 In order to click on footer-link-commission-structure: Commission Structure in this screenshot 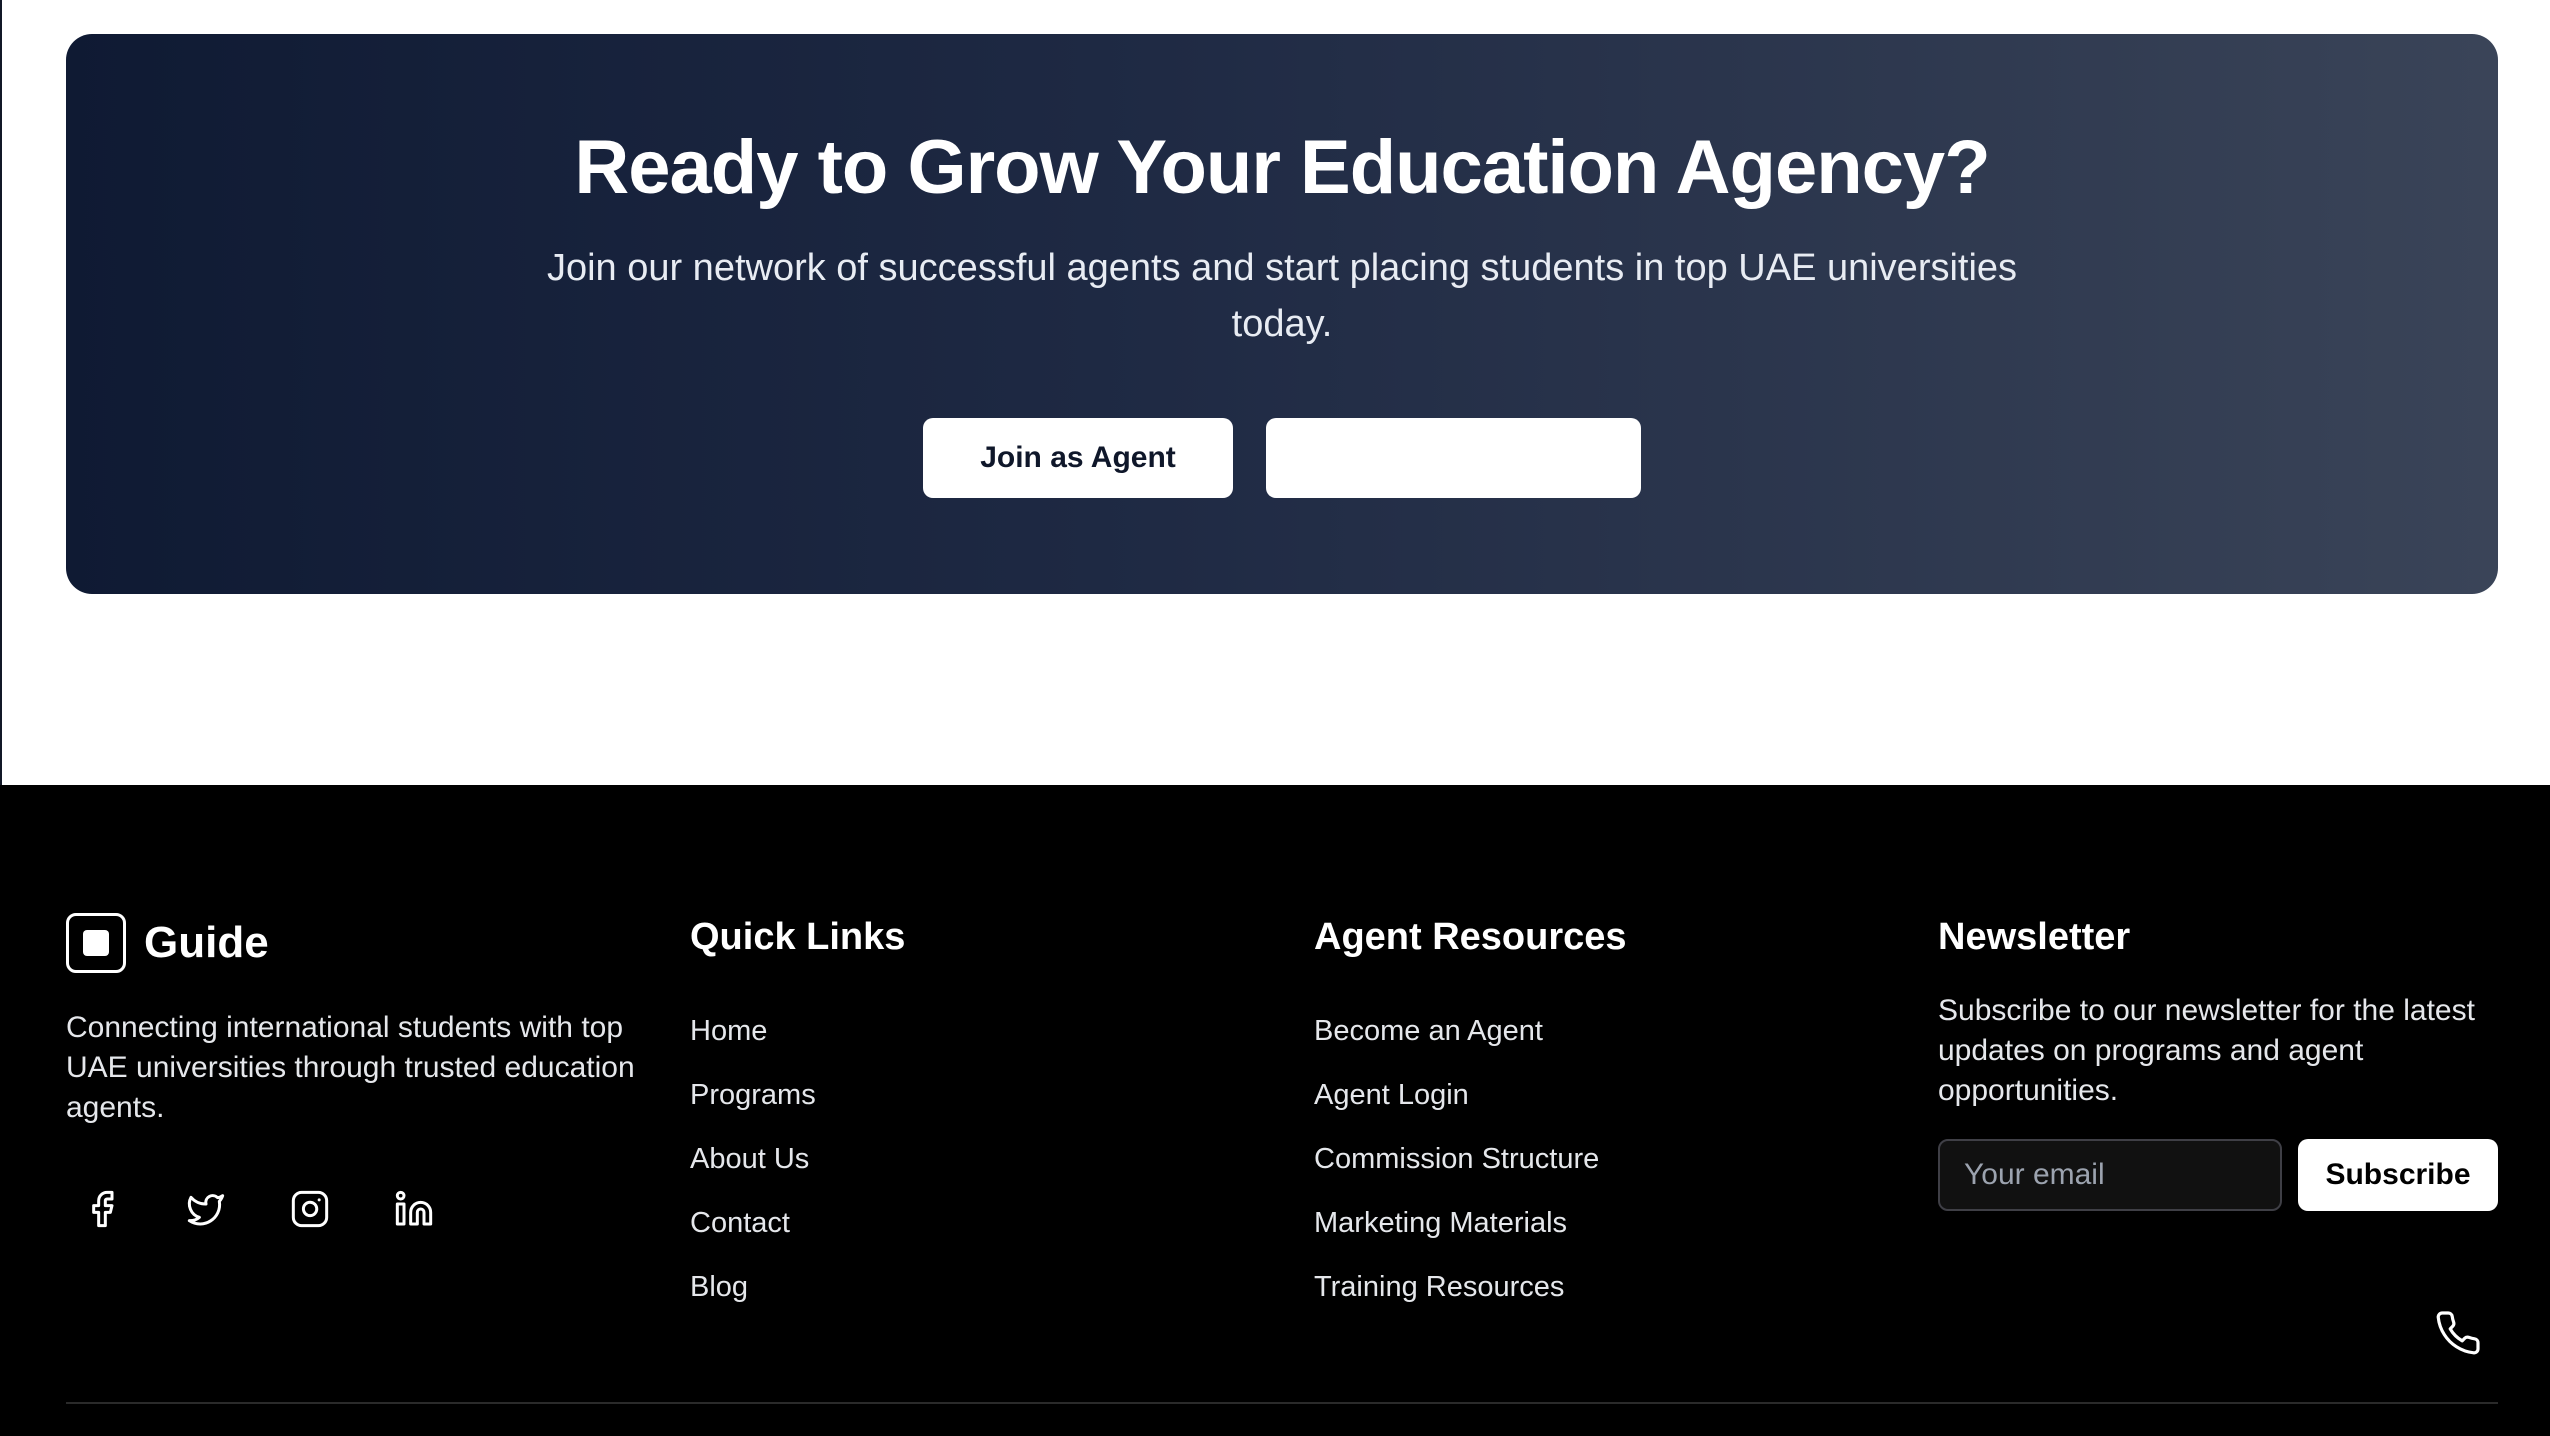, I will do `click(1470, 1159)`.